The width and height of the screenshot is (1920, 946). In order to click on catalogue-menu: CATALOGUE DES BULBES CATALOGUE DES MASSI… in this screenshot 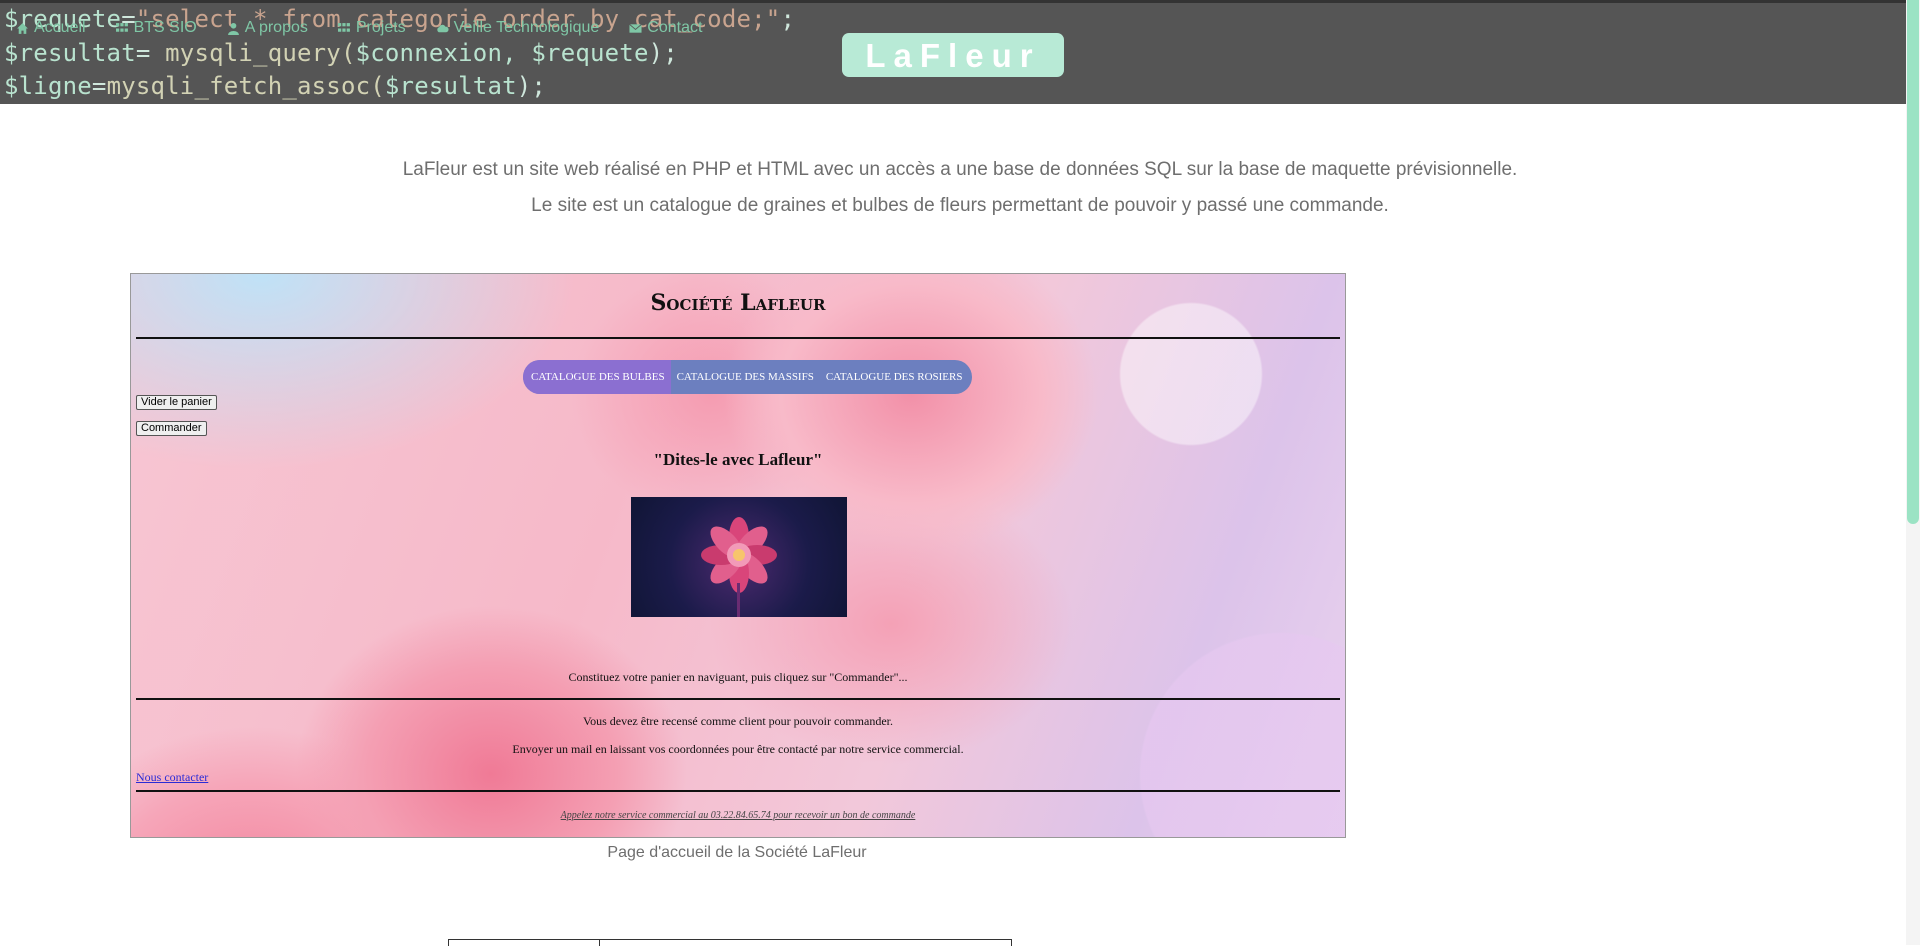, I will do `click(748, 377)`.